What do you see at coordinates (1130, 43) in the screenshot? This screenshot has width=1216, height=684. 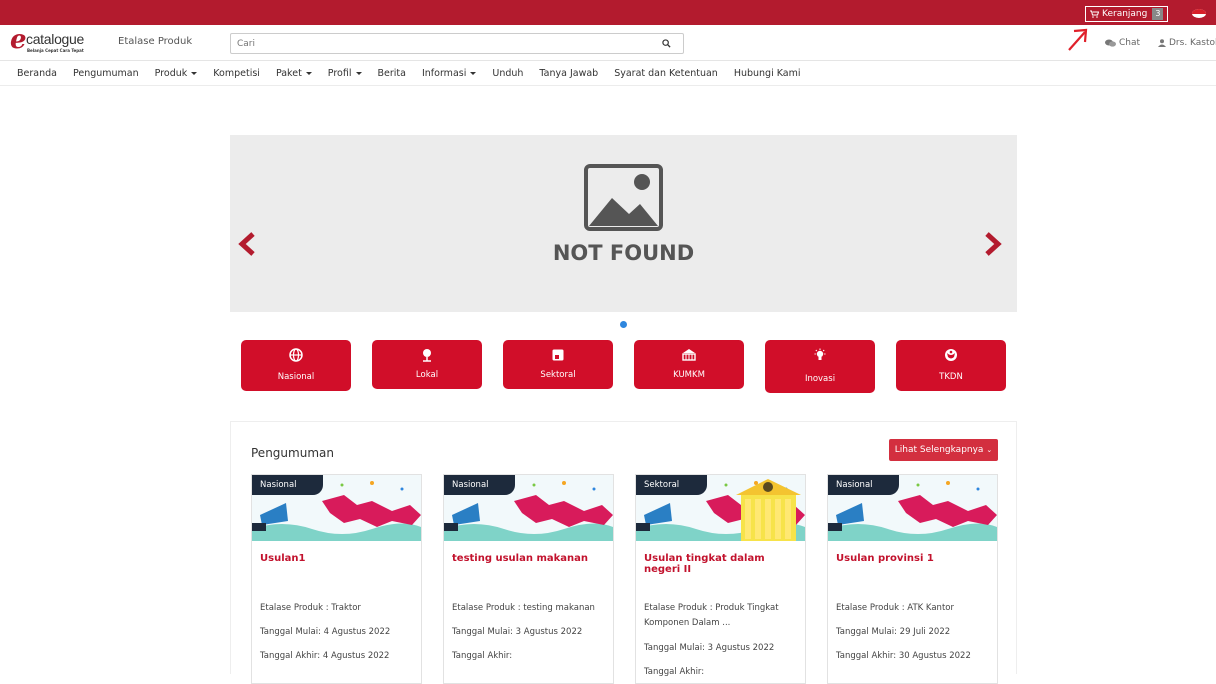 I see `chat-label: Chat` at bounding box center [1130, 43].